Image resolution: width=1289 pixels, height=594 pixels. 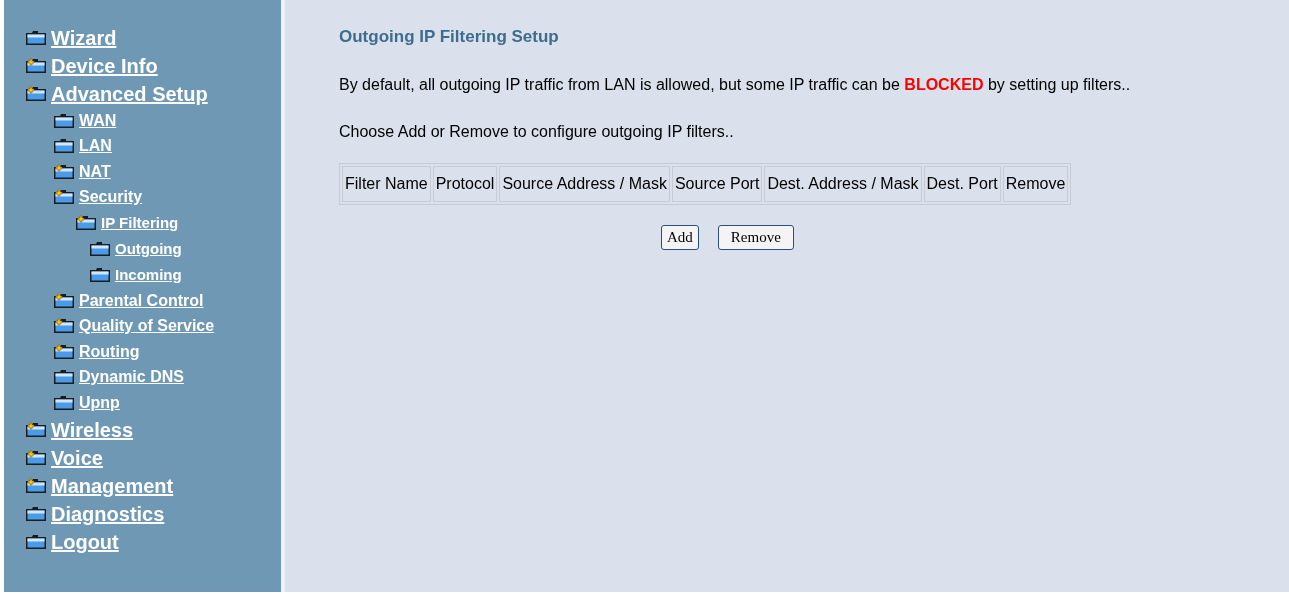 I want to click on sidebar-link: Logout, so click(x=85, y=541).